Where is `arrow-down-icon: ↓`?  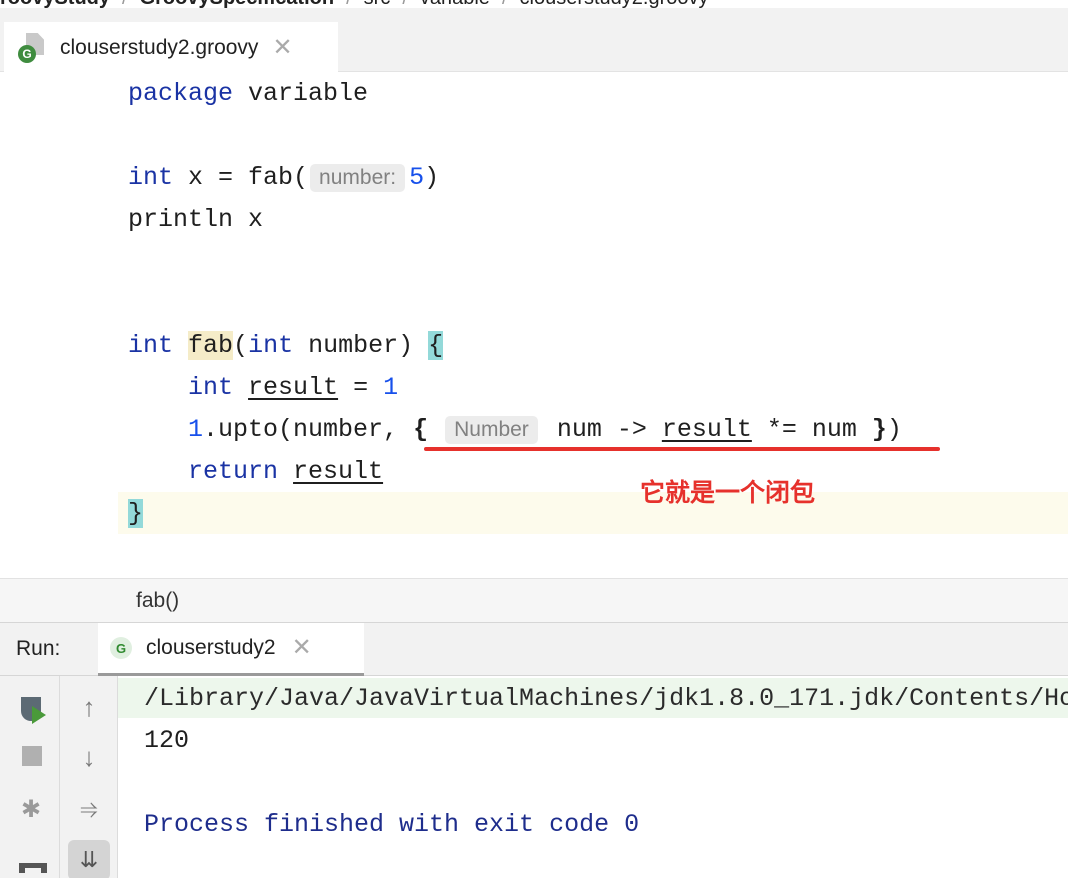
arrow-down-icon: ↓ is located at coordinates (89, 757).